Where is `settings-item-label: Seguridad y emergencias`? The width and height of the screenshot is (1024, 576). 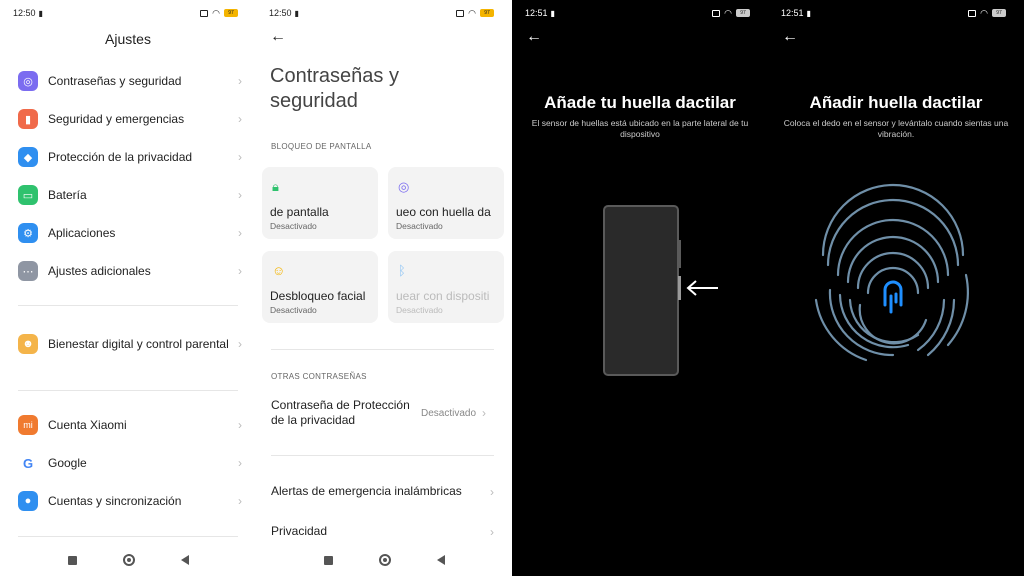
settings-item-label: Seguridad y emergencias is located at coordinates (116, 119).